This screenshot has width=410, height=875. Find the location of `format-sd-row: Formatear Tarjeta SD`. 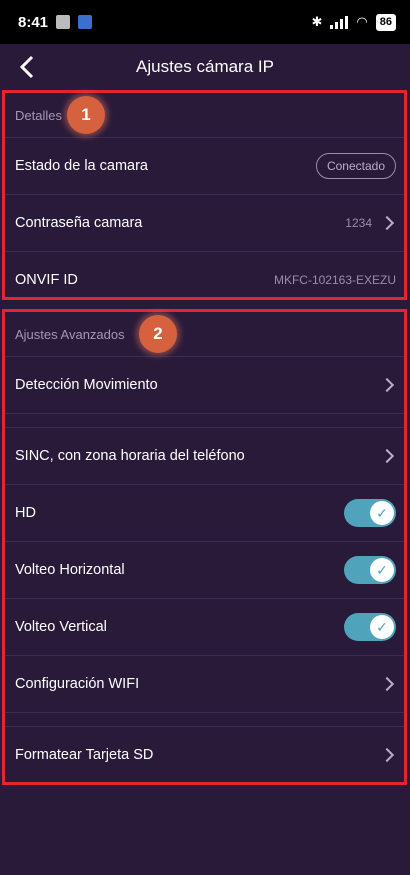

format-sd-row: Formatear Tarjeta SD is located at coordinates (204, 754).